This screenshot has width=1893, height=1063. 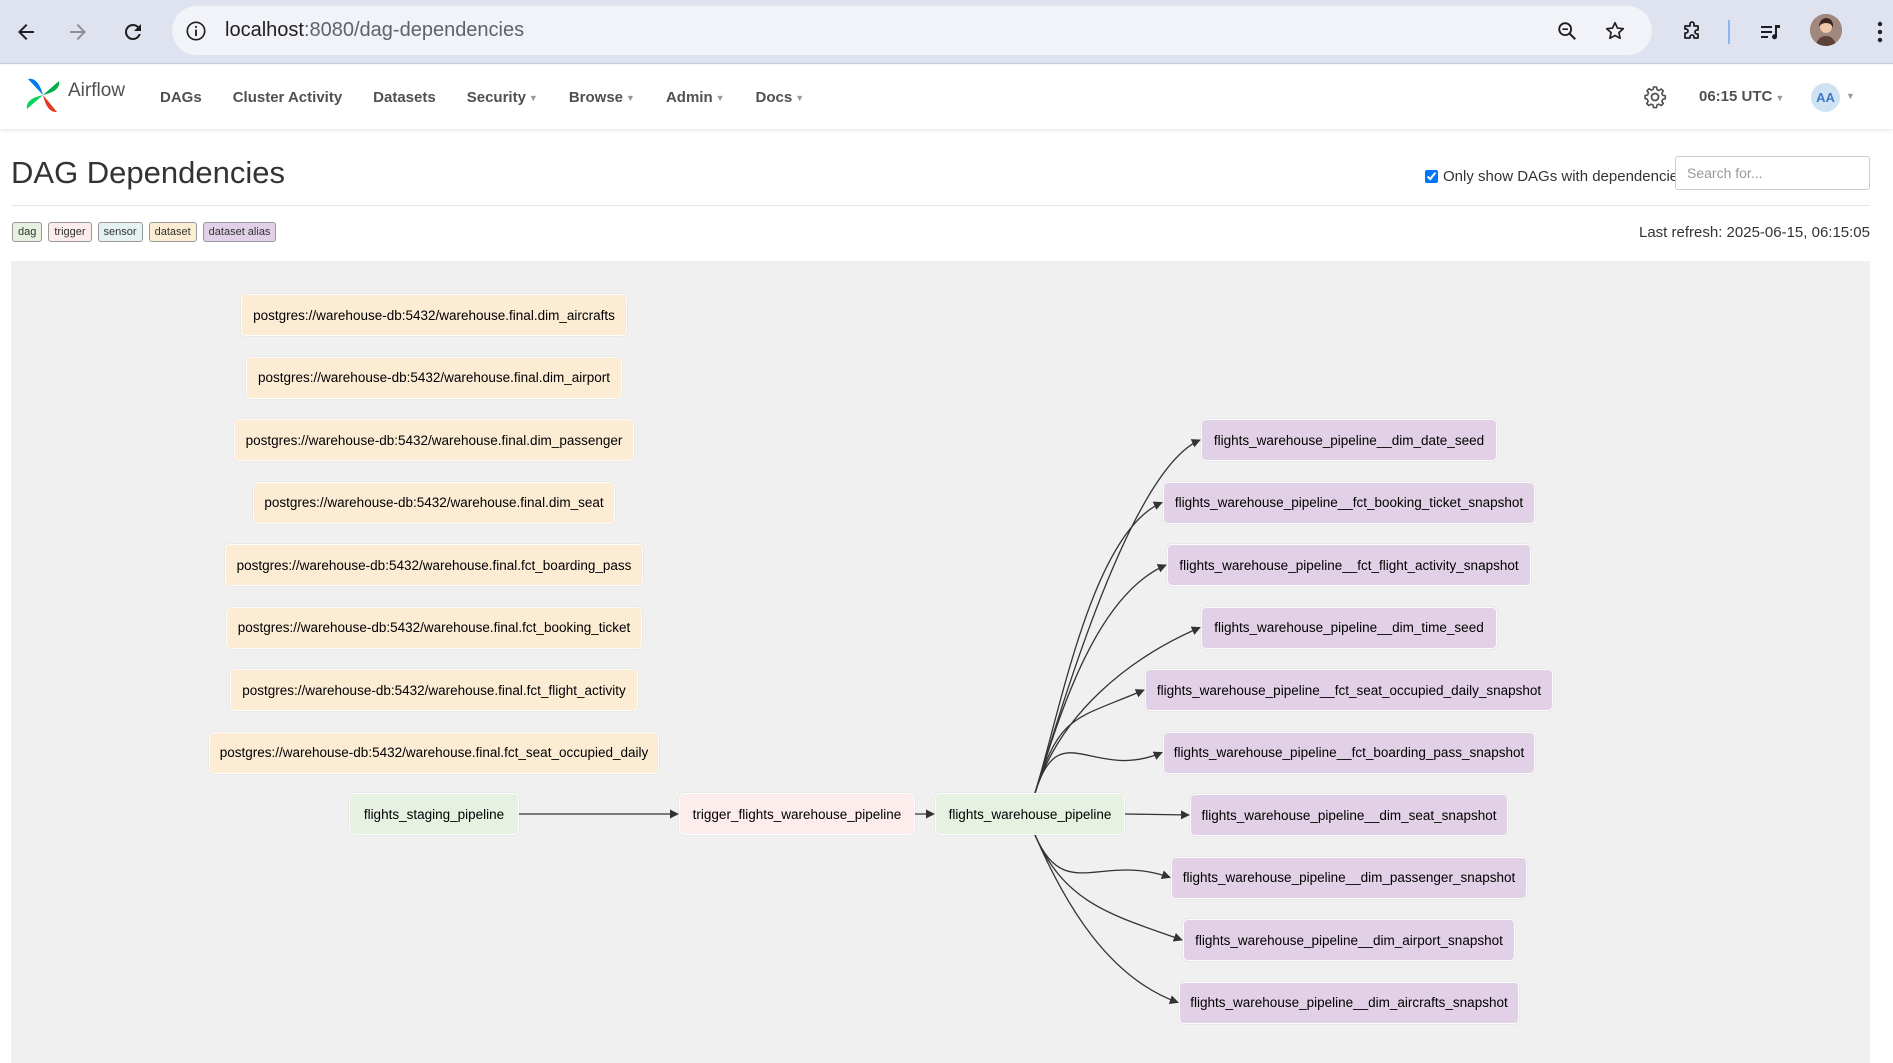 I want to click on url-text: localhost:8080/dag-dependencies, so click(x=374, y=30).